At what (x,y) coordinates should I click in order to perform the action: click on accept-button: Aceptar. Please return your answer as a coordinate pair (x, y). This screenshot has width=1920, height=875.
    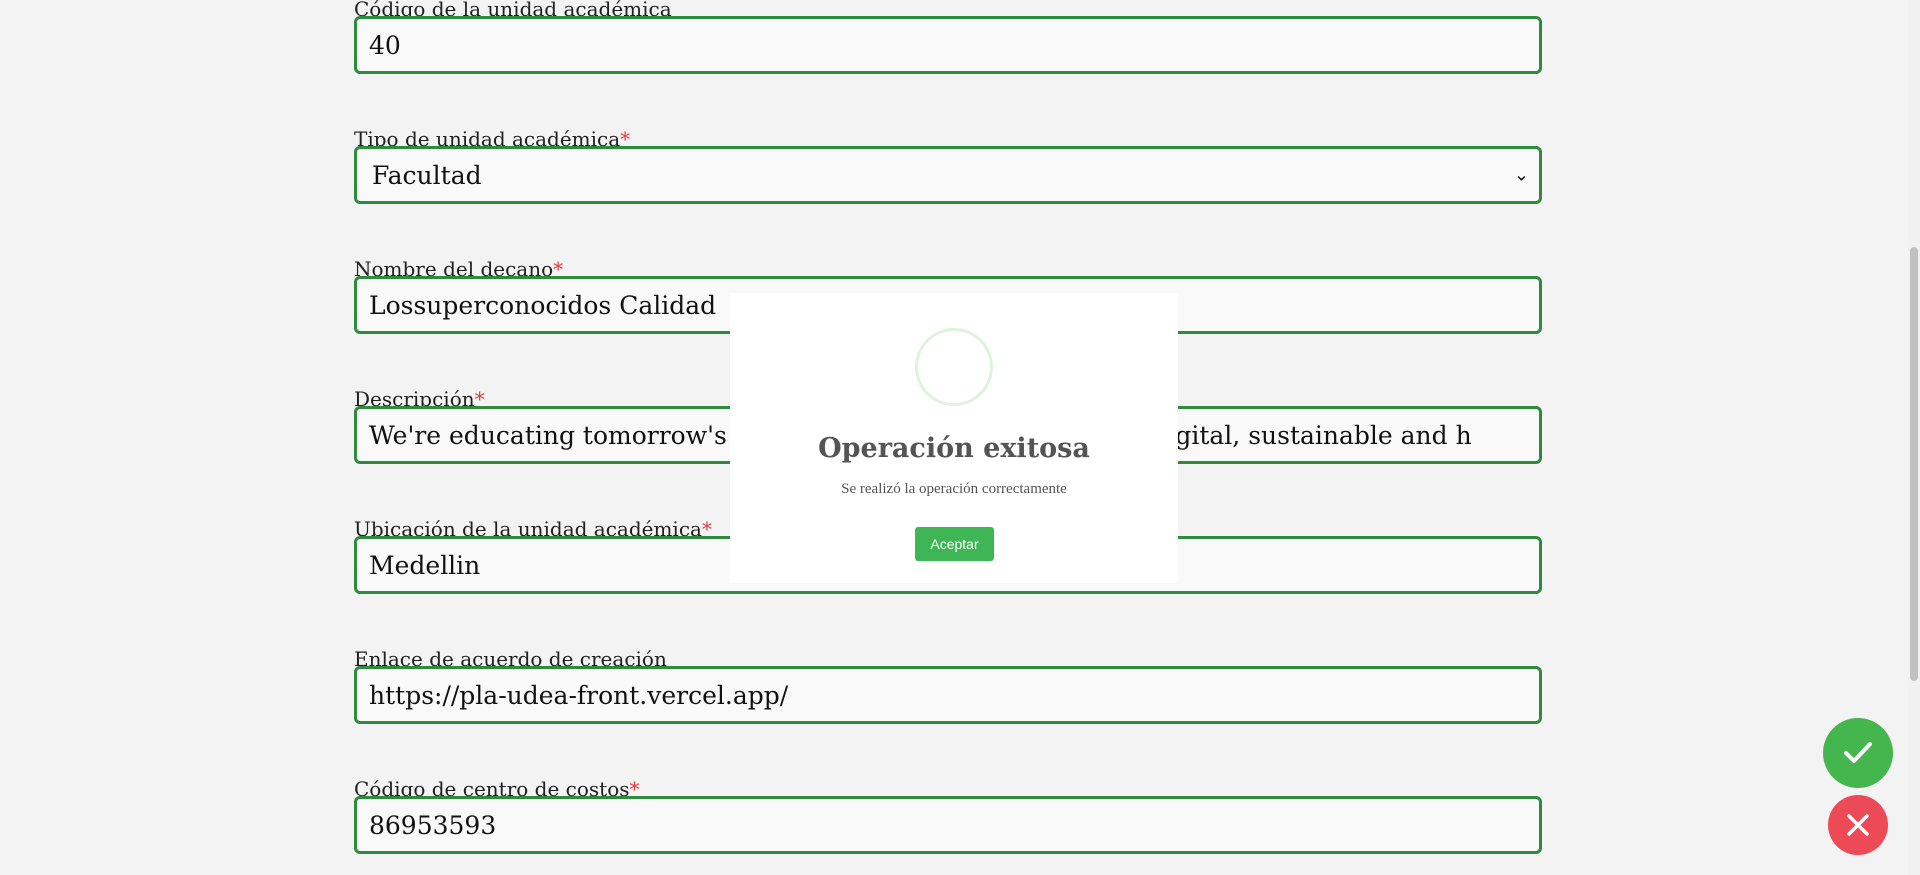
    Looking at the image, I should click on (954, 544).